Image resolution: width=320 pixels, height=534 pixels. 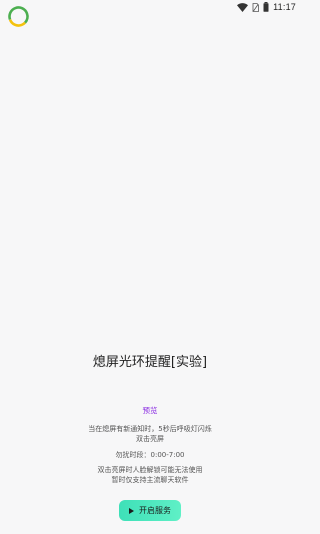 What do you see at coordinates (150, 480) in the screenshot?
I see `note-line: 暂时仅支持主流聊天软件` at bounding box center [150, 480].